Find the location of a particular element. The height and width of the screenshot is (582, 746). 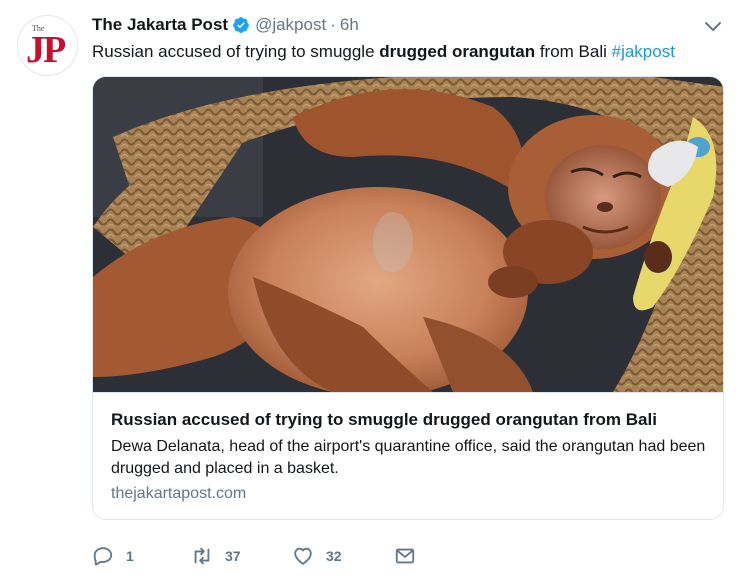

tweet-timestamp: 6h is located at coordinates (349, 25).